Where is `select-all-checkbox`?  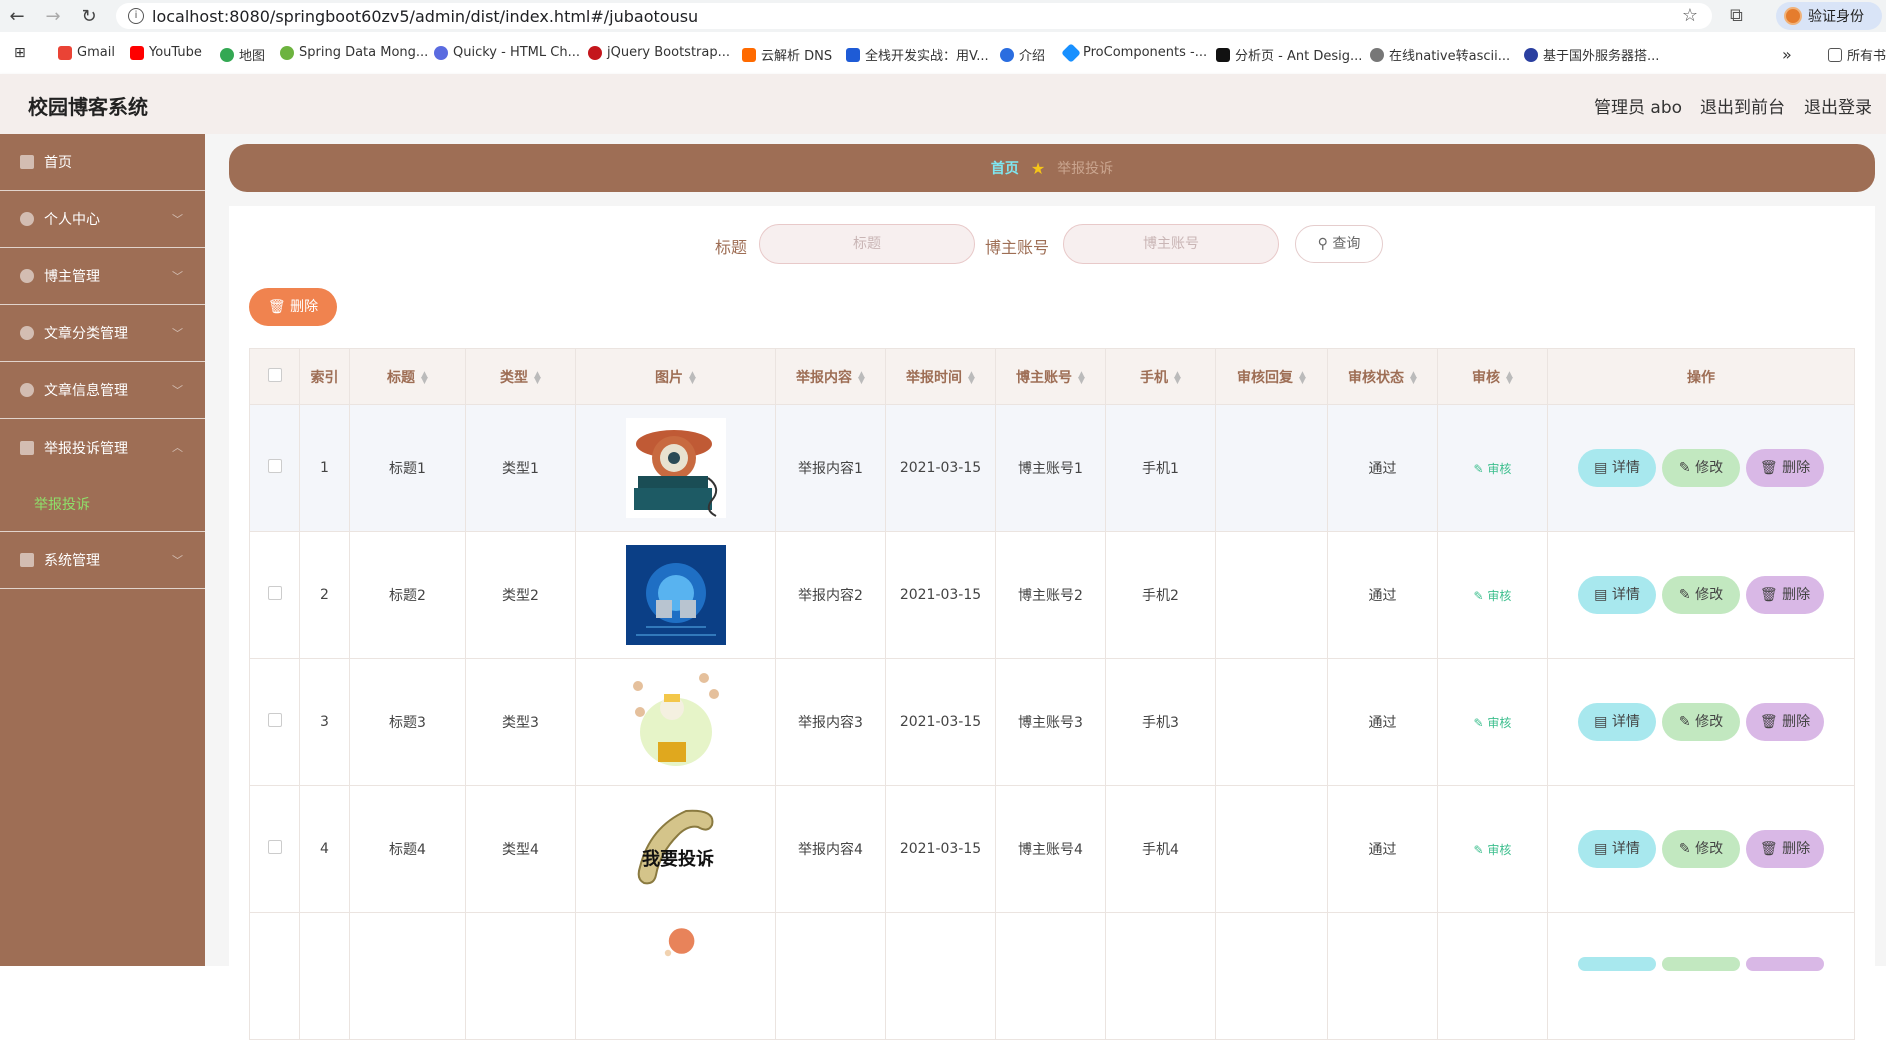
select-all-checkbox is located at coordinates (274, 374).